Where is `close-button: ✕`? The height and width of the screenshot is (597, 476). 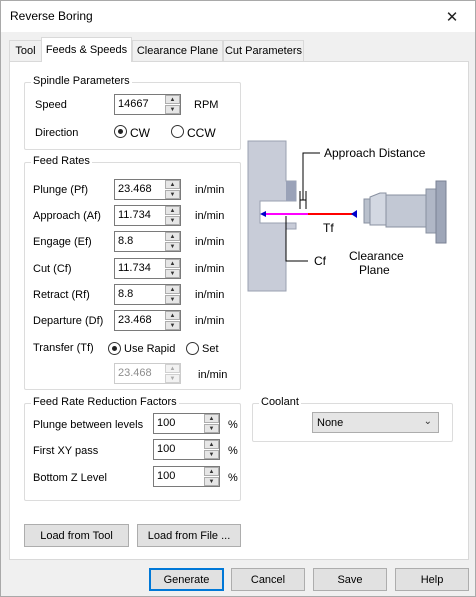 close-button: ✕ is located at coordinates (452, 16).